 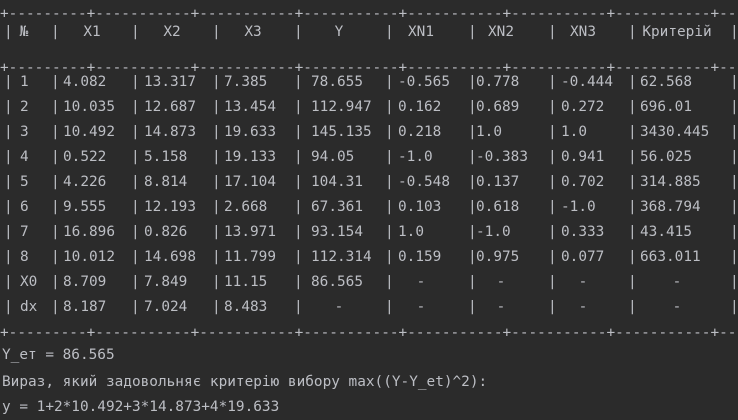 I want to click on table-cell: 19.633, so click(x=250, y=132).